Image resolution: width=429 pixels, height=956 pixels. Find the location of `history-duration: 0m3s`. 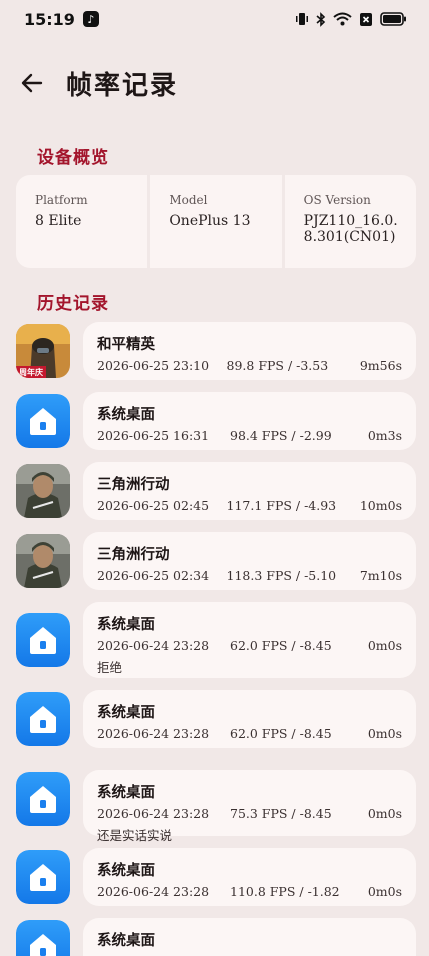

history-duration: 0m3s is located at coordinates (384, 435).